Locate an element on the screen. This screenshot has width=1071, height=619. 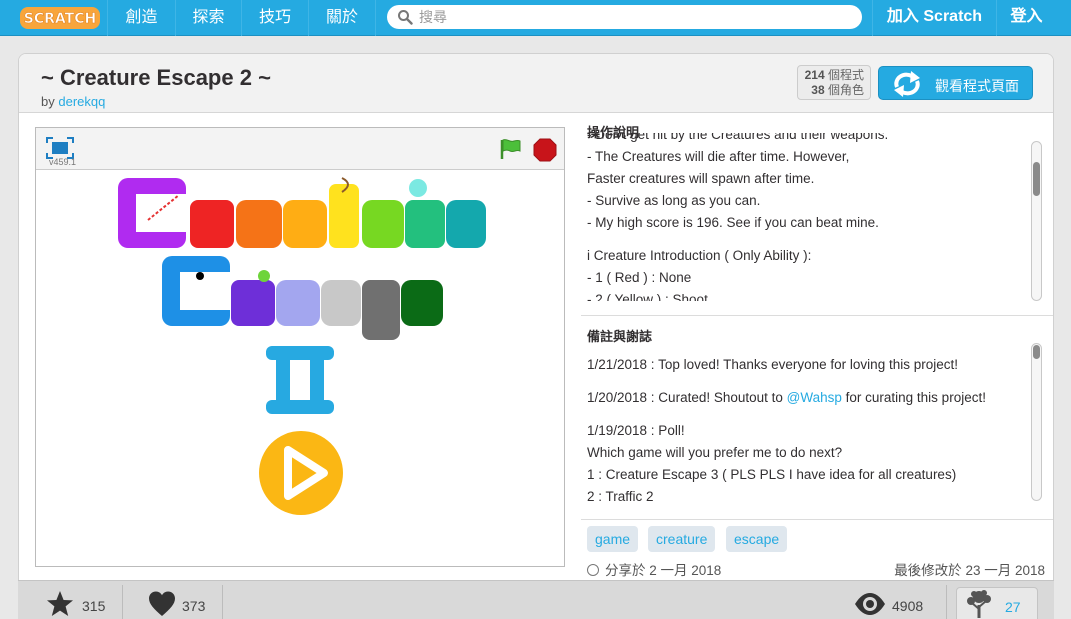
title-letter-c2 is located at coordinates (298, 303).